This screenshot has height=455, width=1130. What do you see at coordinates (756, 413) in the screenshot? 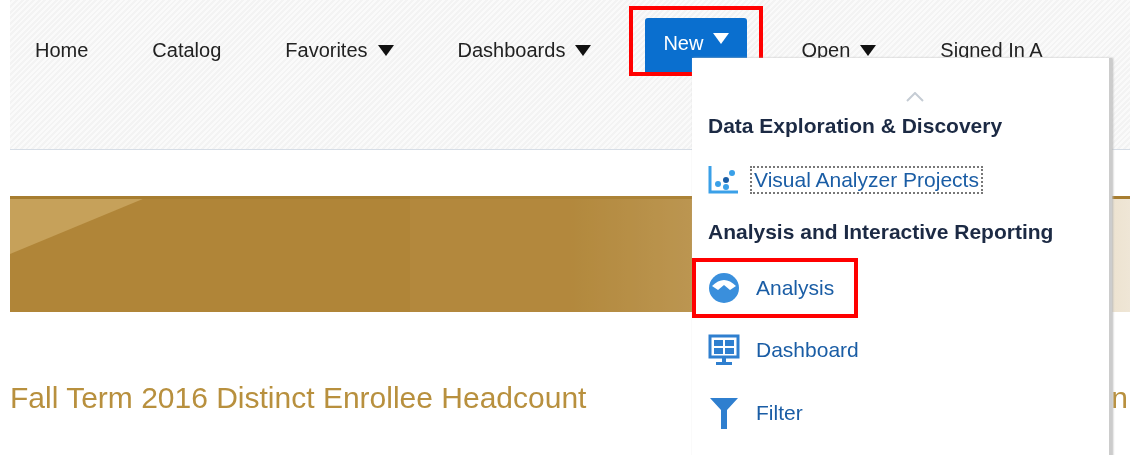
I see `menu-item: Filter` at bounding box center [756, 413].